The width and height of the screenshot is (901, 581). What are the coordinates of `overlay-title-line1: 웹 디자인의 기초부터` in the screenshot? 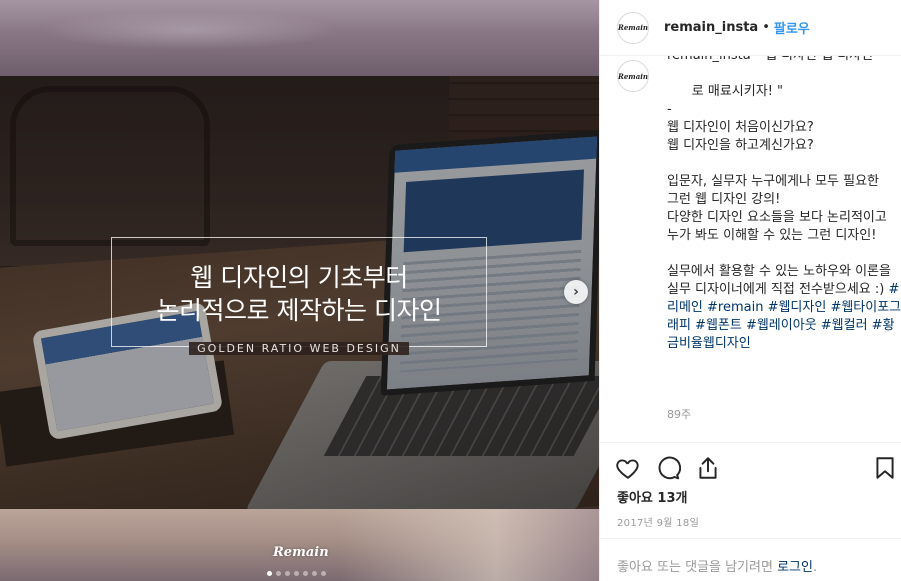 It's located at (299, 277).